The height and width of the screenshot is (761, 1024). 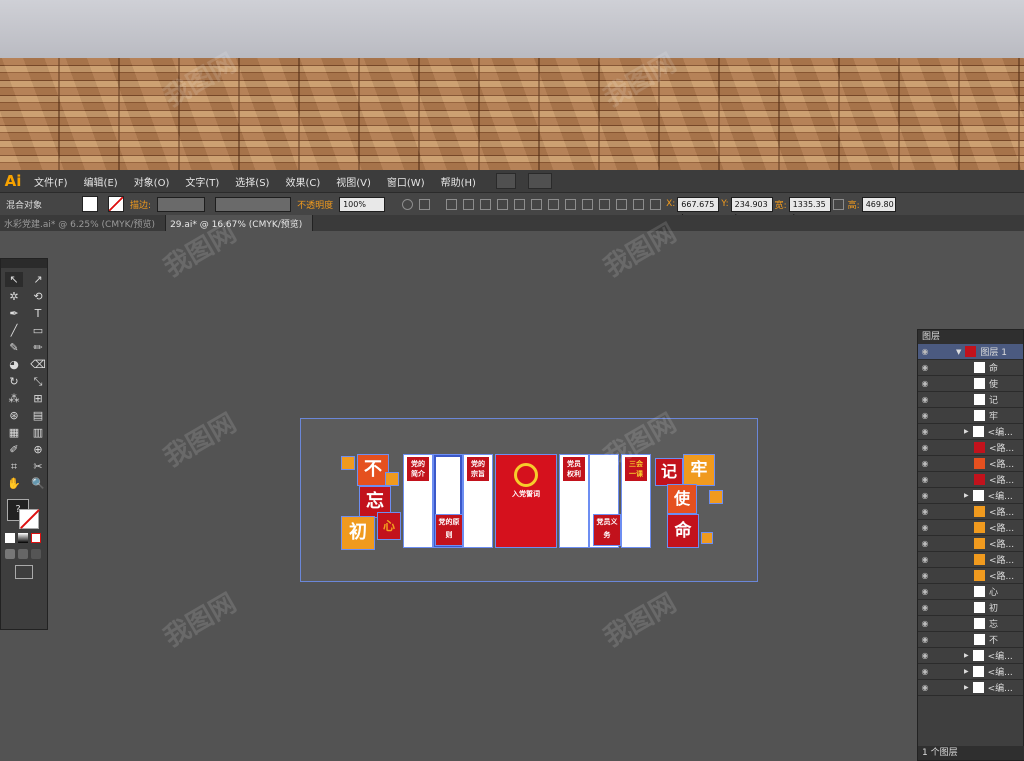 I want to click on char-tile: 心, so click(x=389, y=526).